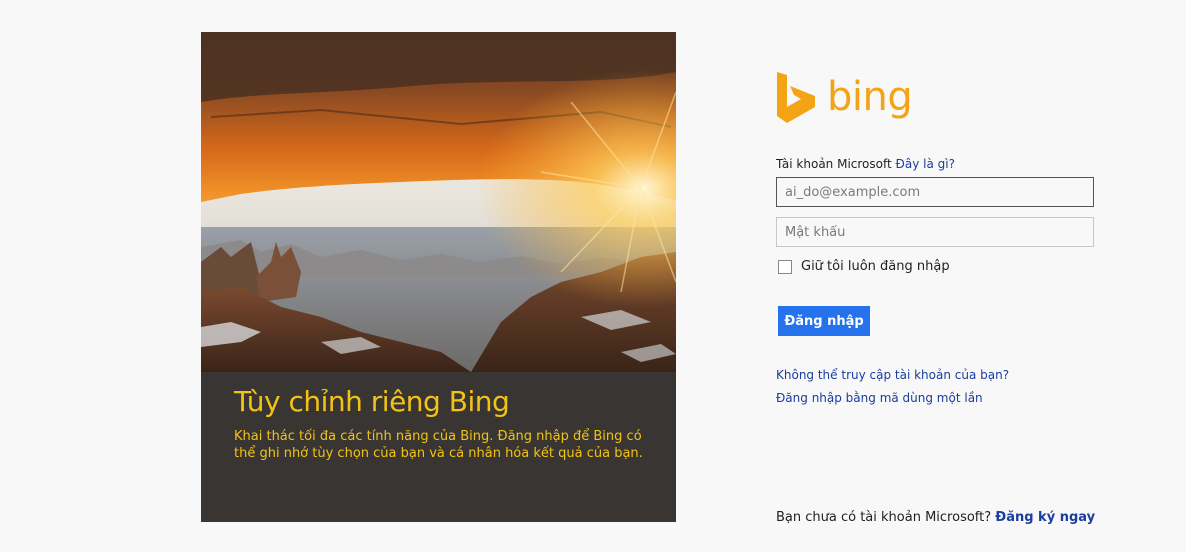 The height and width of the screenshot is (552, 1186). What do you see at coordinates (834, 164) in the screenshot?
I see `account-label: Tài khoản Microsoft` at bounding box center [834, 164].